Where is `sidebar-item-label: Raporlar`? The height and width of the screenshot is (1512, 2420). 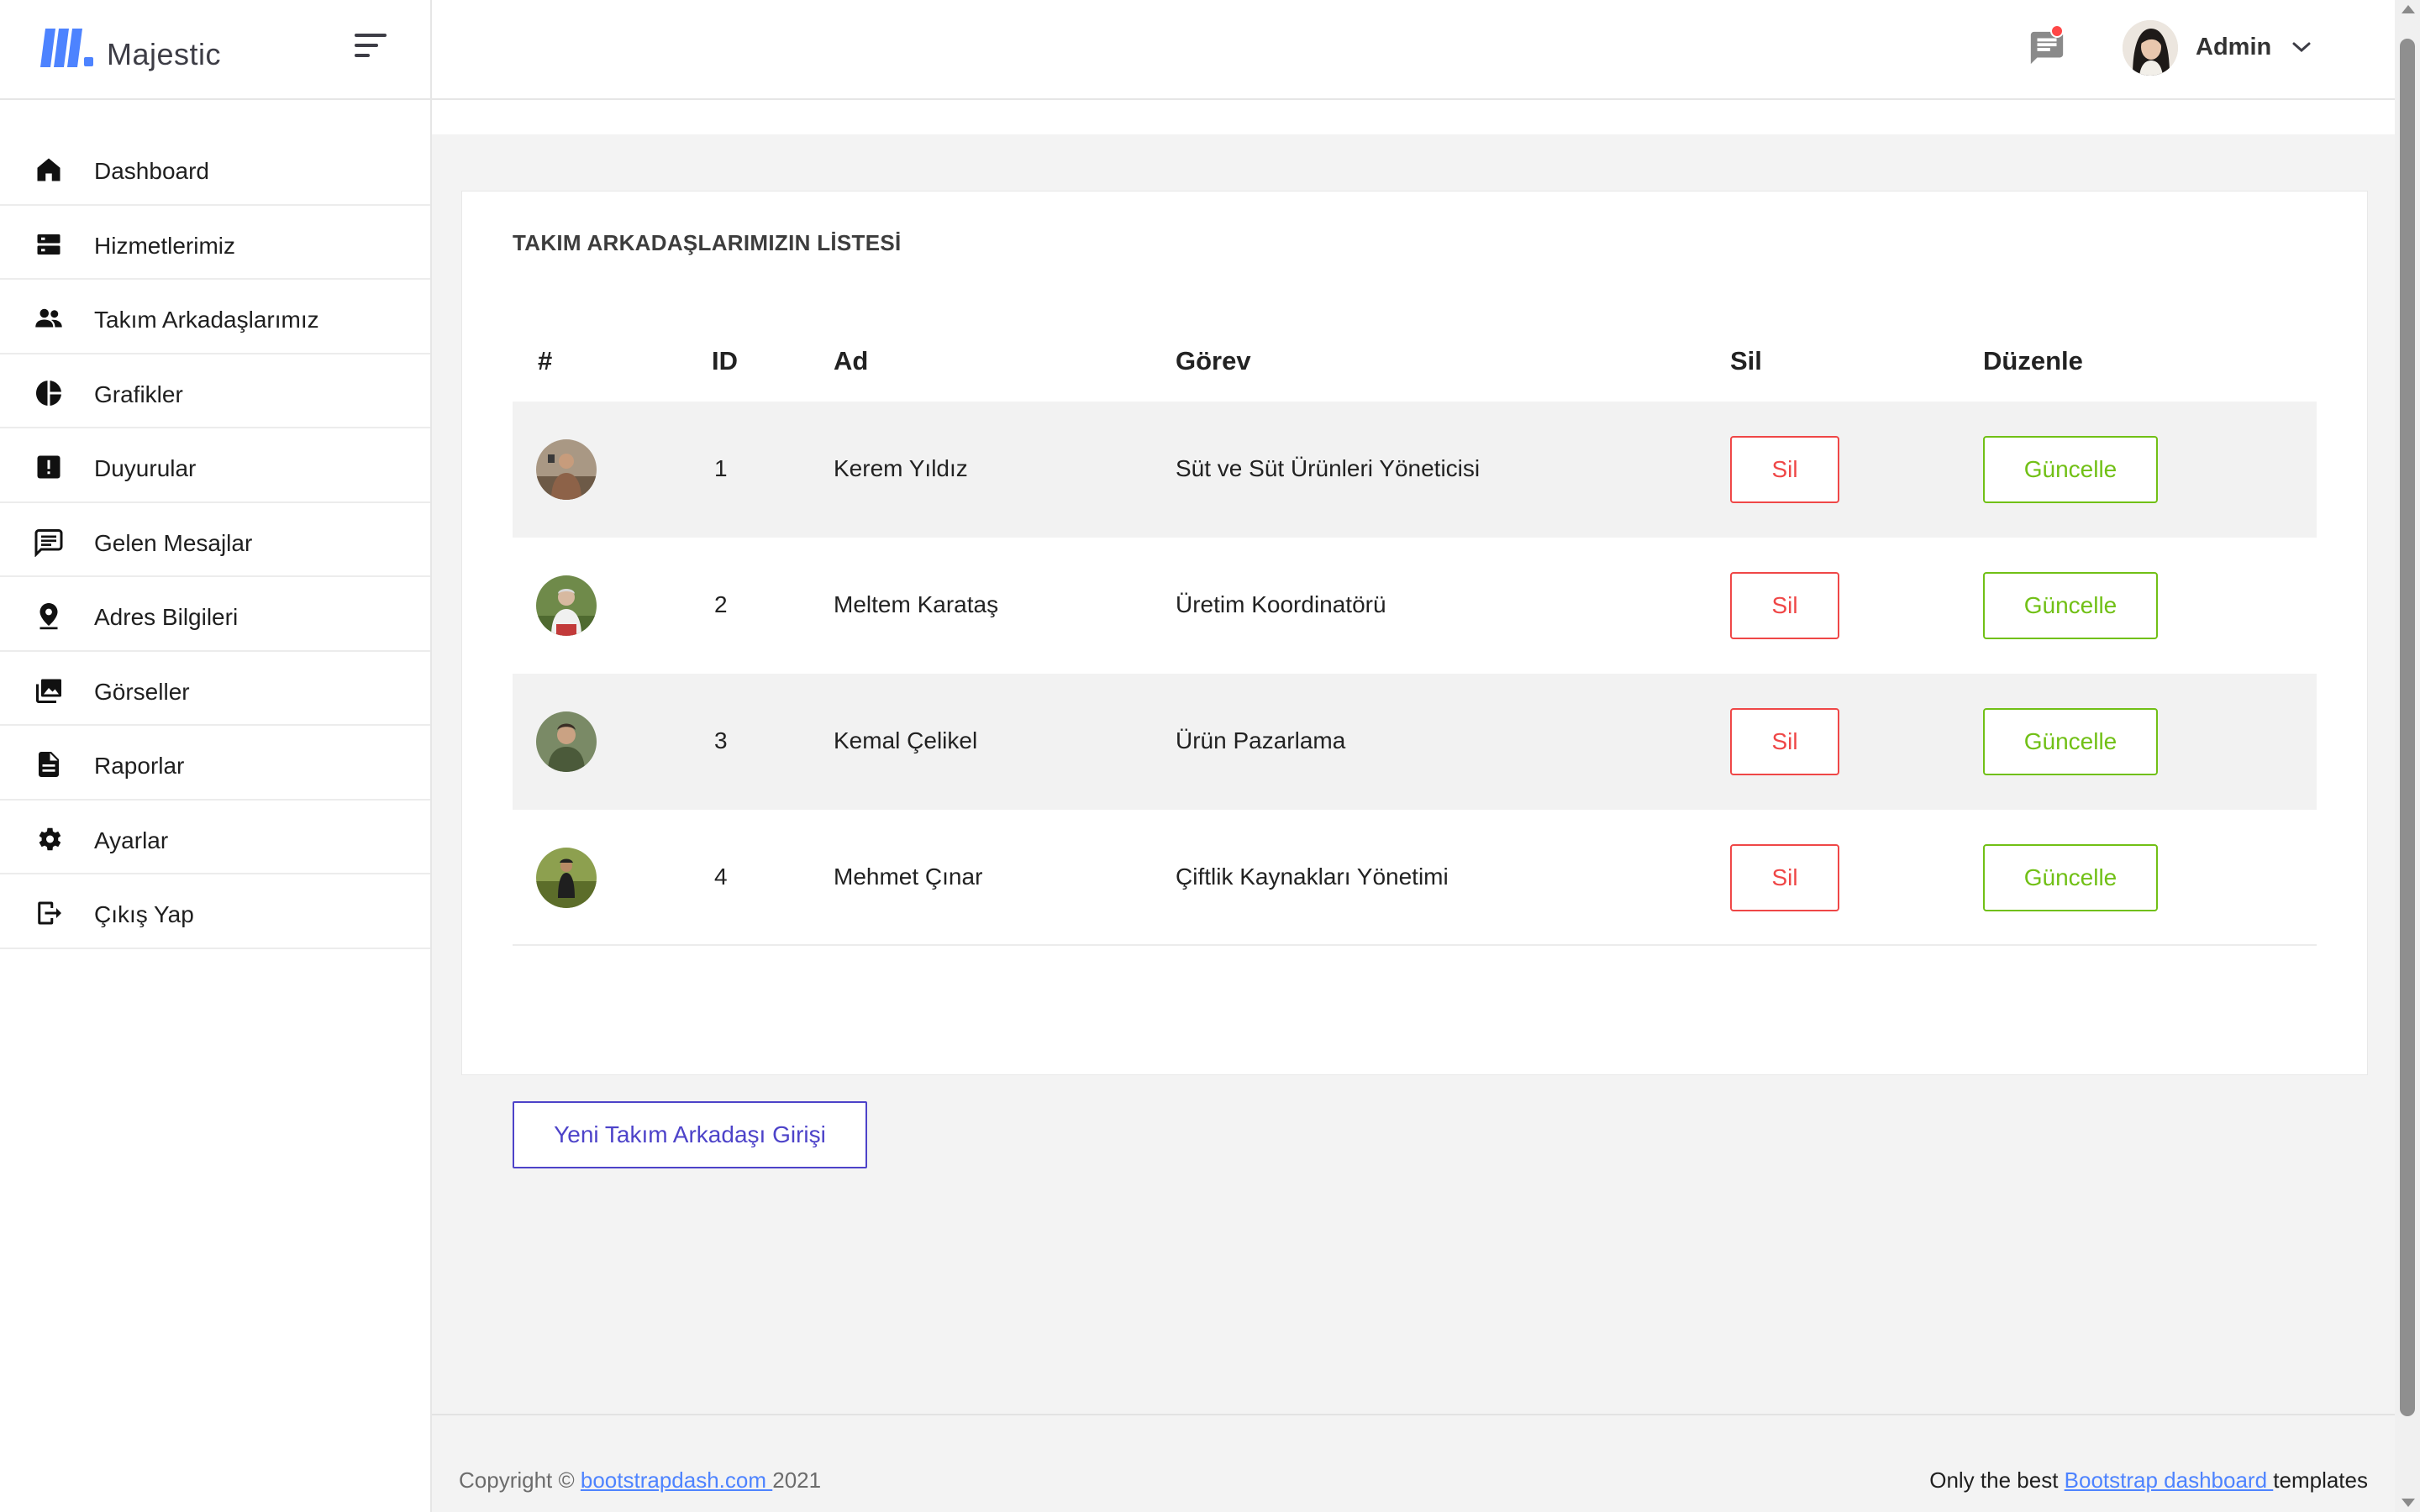
sidebar-item-label: Raporlar is located at coordinates (139, 766).